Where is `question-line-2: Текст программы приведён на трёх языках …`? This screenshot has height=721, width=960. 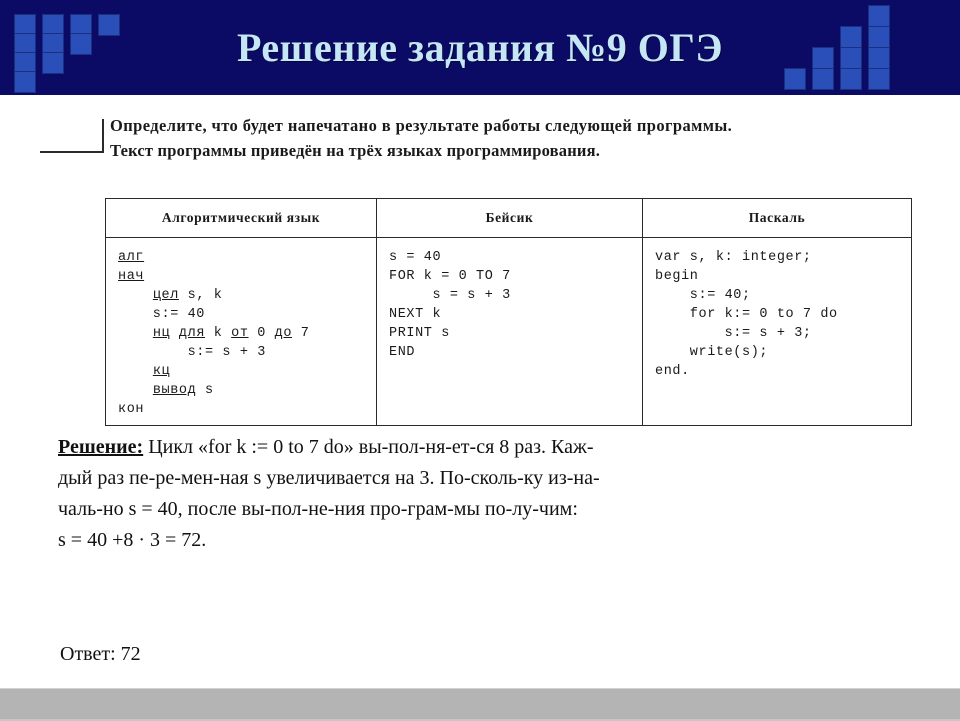 question-line-2: Текст программы приведён на трёх языках … is located at coordinates (355, 150).